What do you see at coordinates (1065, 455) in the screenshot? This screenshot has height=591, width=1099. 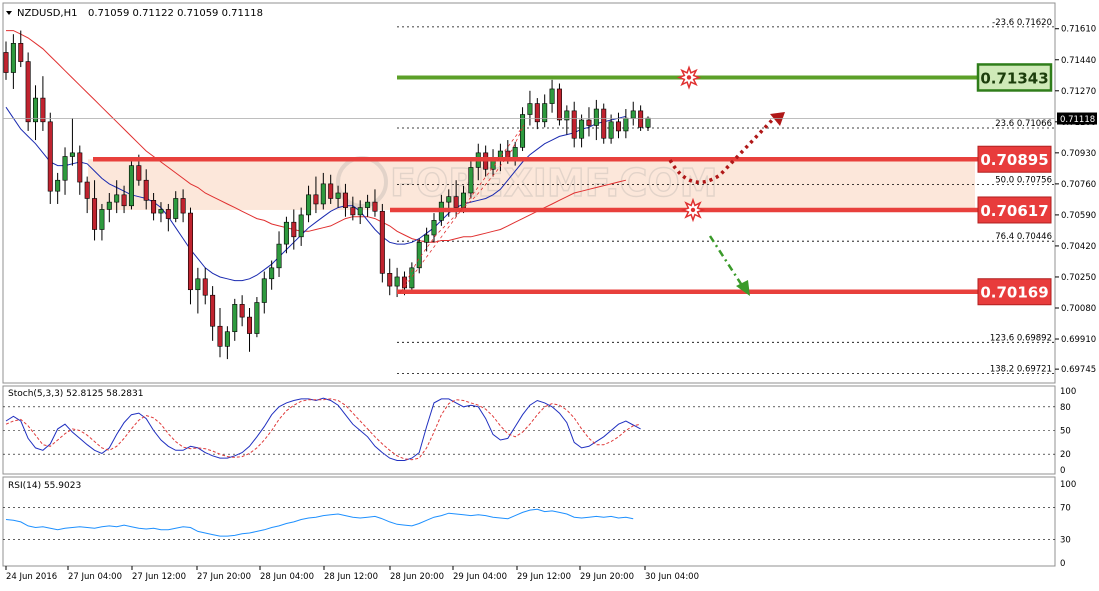 I see `osc-tick-label: 20` at bounding box center [1065, 455].